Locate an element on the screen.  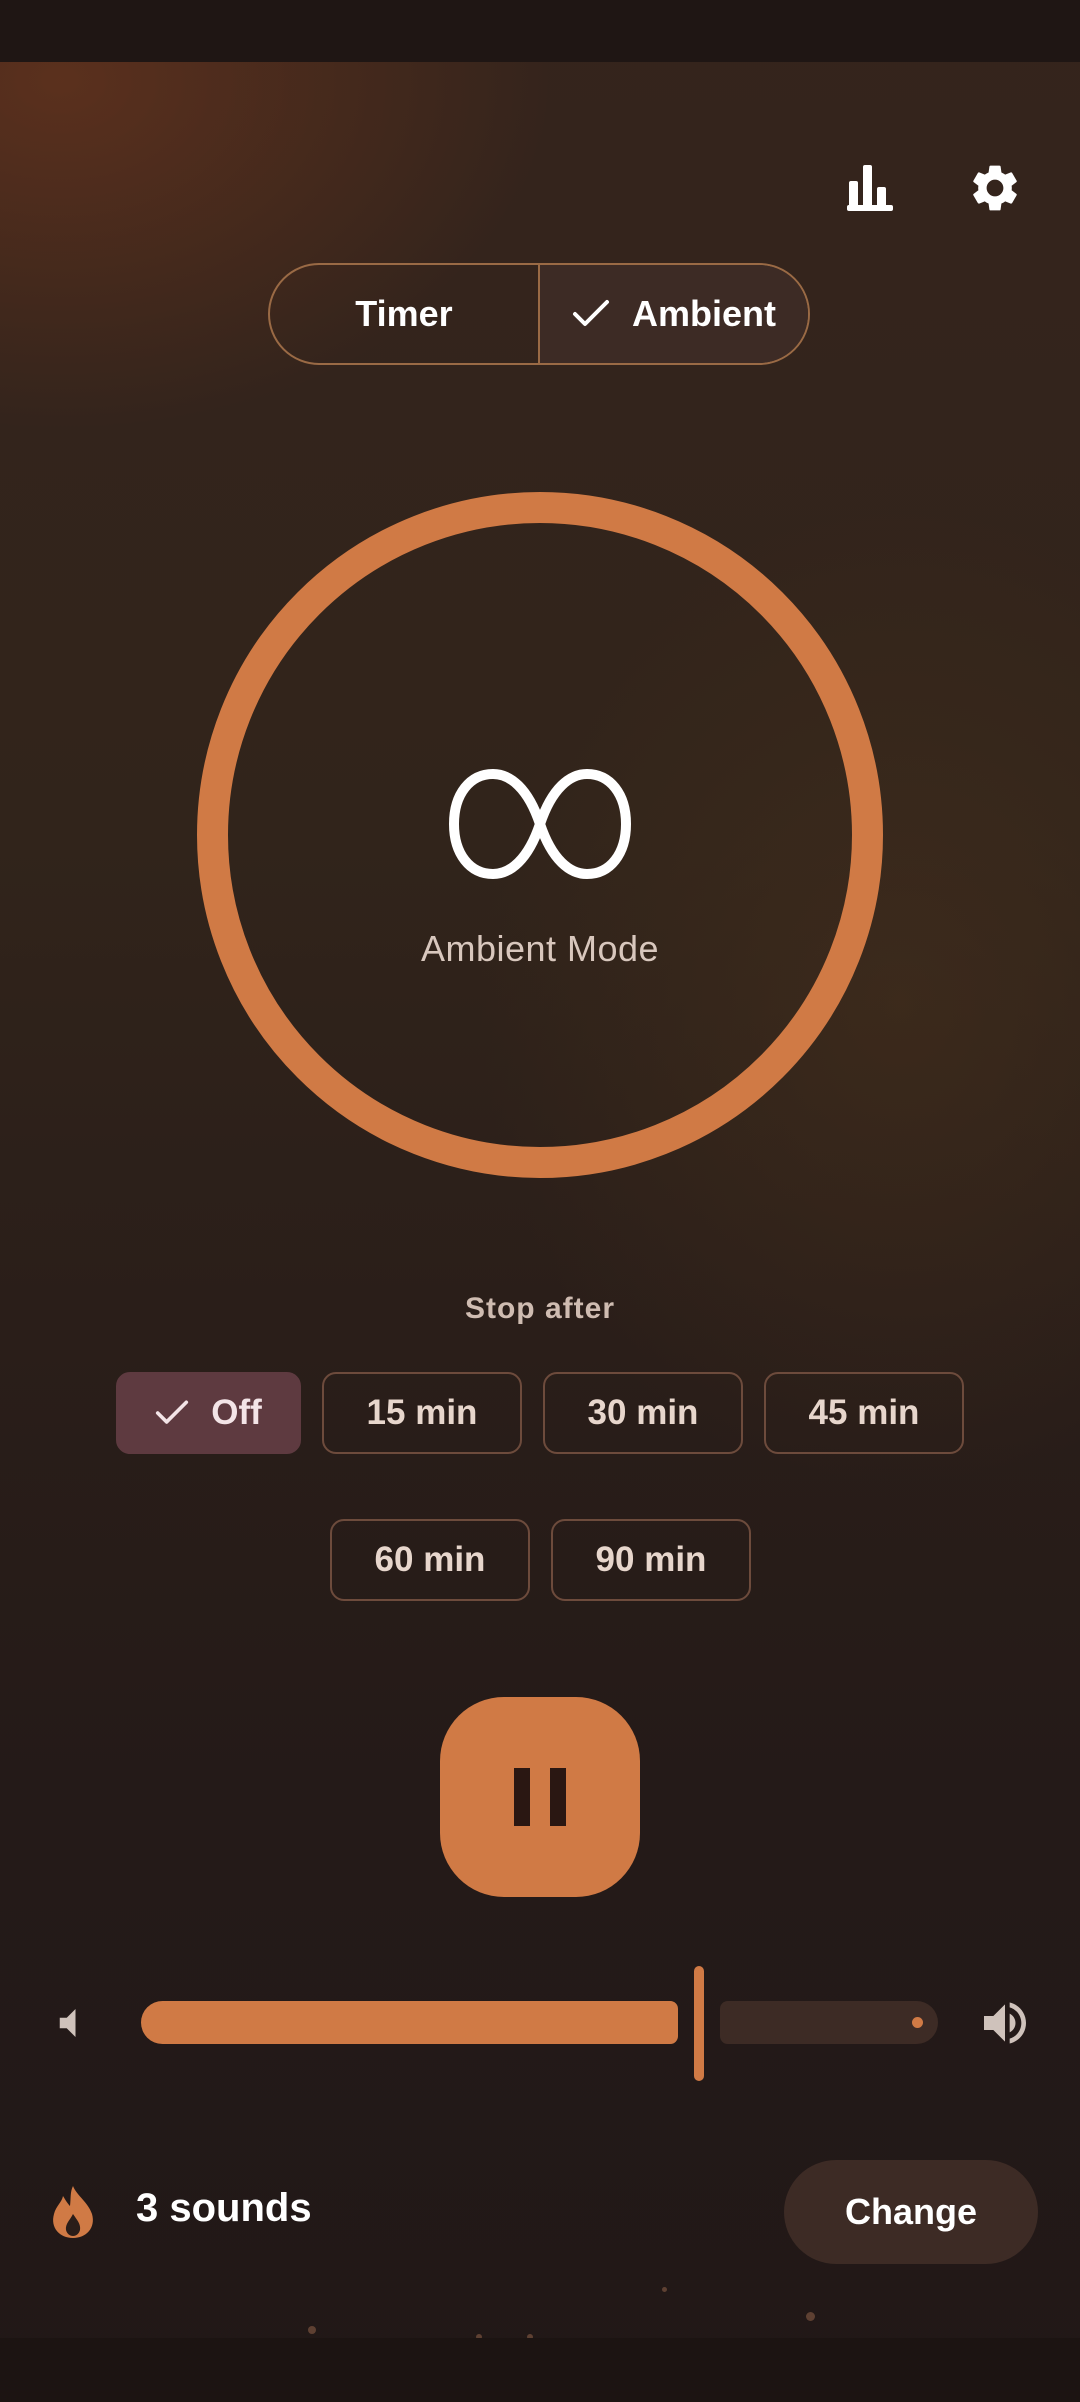
volume-high-button is located at coordinates (1005, 2023).